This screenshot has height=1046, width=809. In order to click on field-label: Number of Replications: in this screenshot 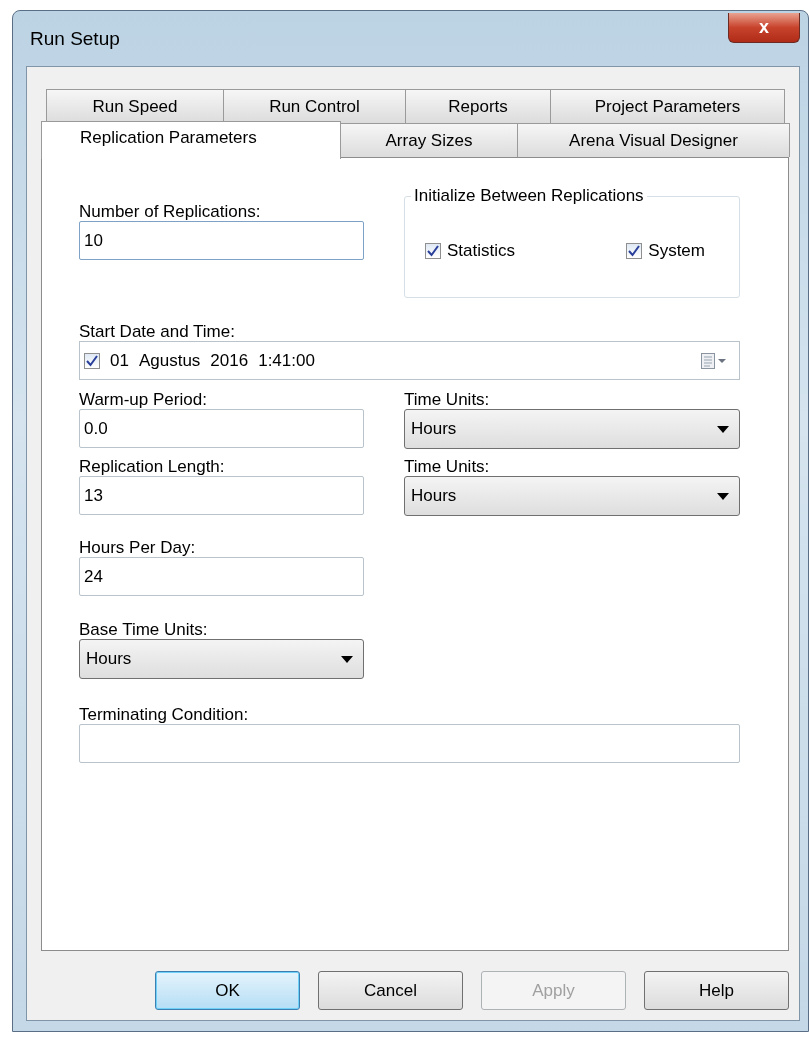, I will do `click(170, 211)`.